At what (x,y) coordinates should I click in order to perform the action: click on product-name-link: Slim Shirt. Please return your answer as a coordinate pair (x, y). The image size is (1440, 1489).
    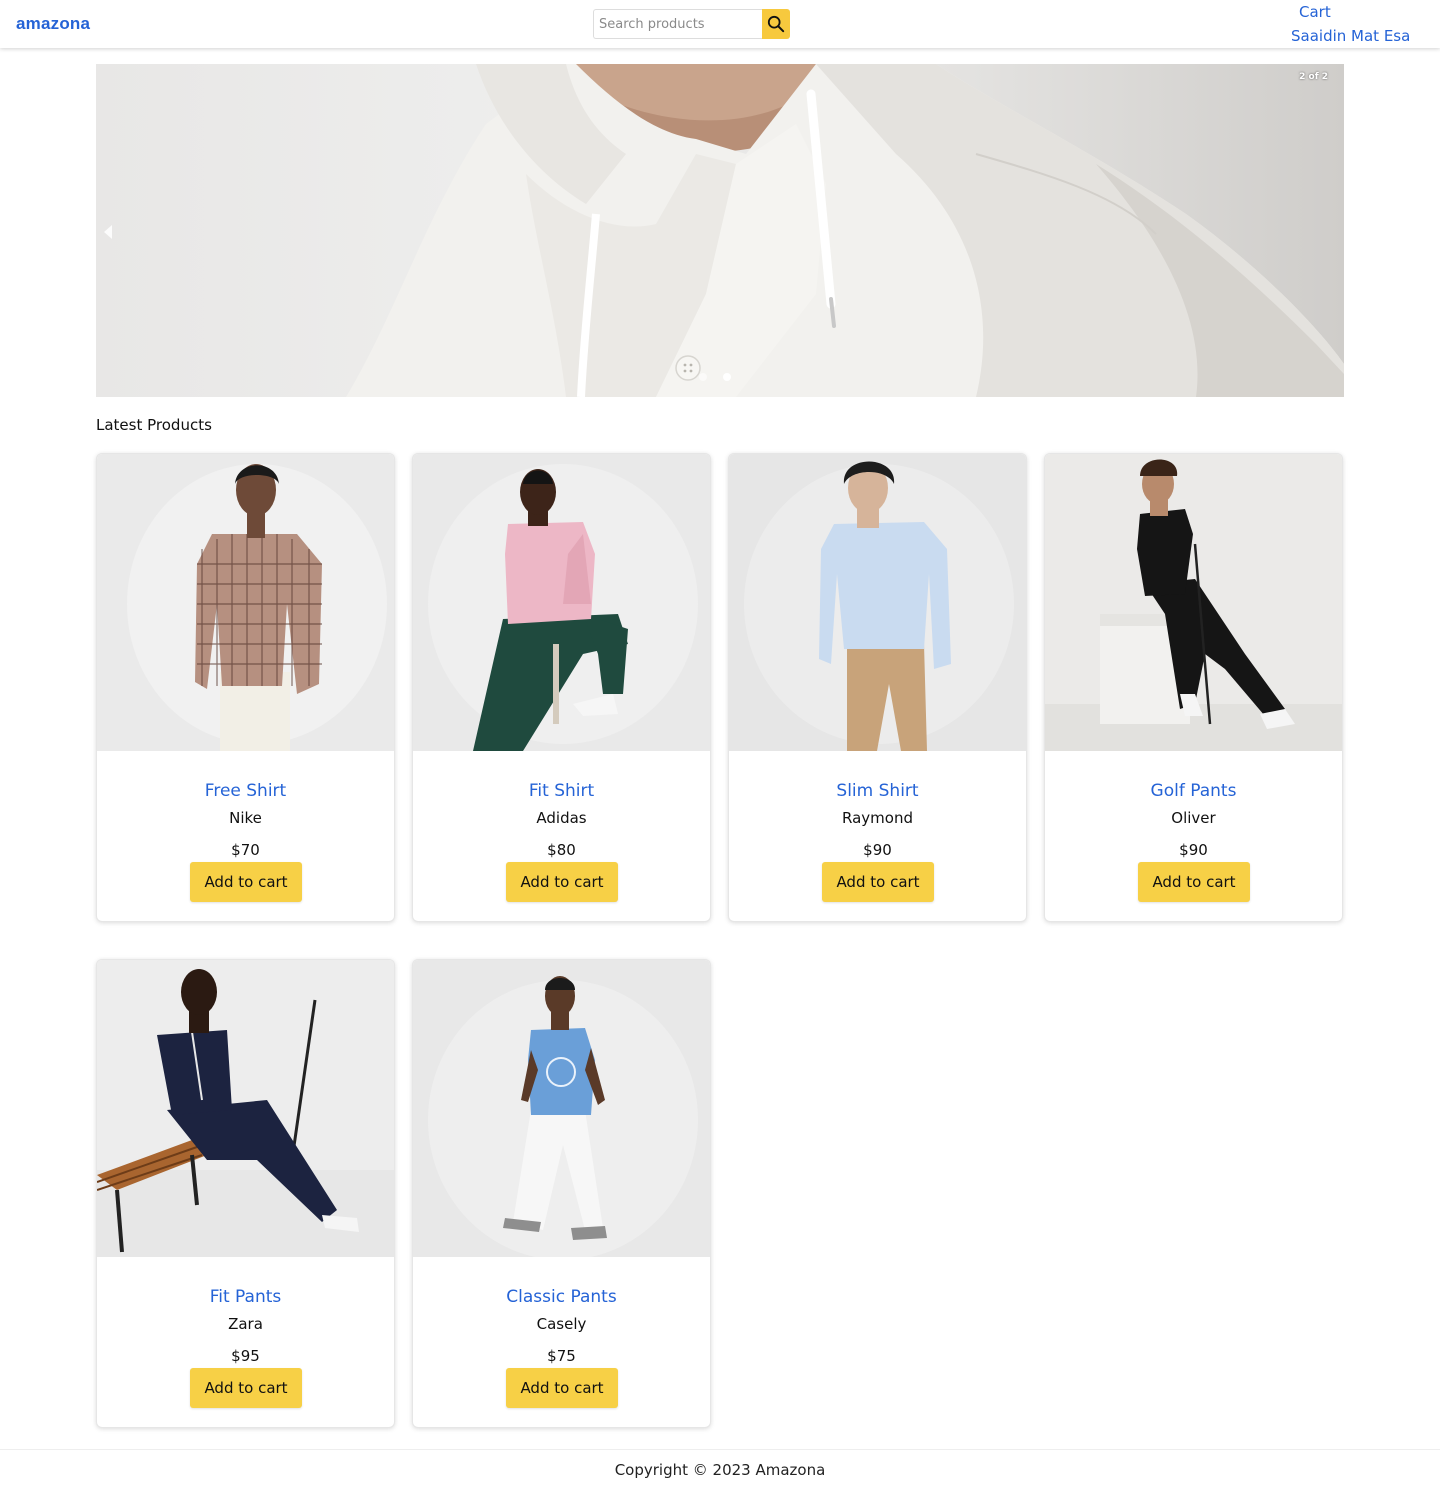
    Looking at the image, I should click on (877, 791).